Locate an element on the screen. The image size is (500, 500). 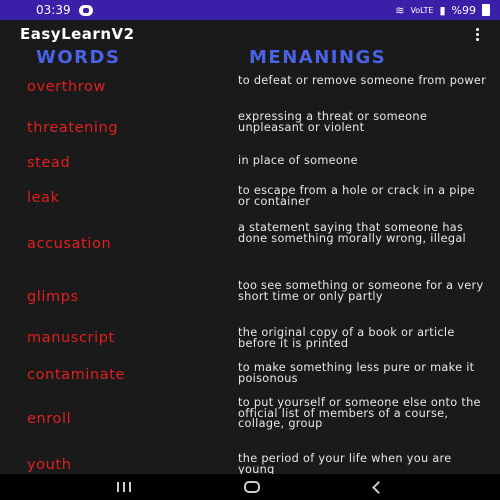
notification-icon is located at coordinates (85, 10).